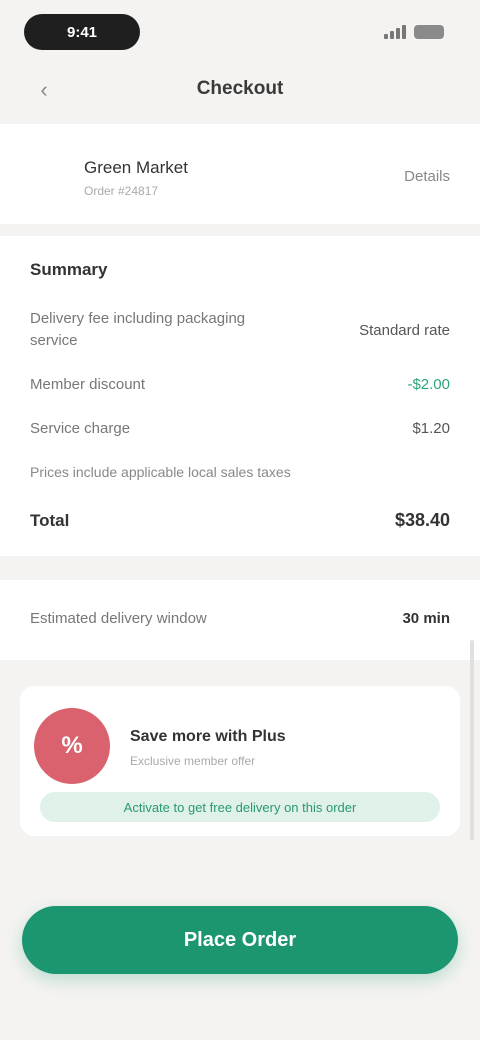 The height and width of the screenshot is (1040, 480). What do you see at coordinates (472, 740) in the screenshot?
I see `scrollbar` at bounding box center [472, 740].